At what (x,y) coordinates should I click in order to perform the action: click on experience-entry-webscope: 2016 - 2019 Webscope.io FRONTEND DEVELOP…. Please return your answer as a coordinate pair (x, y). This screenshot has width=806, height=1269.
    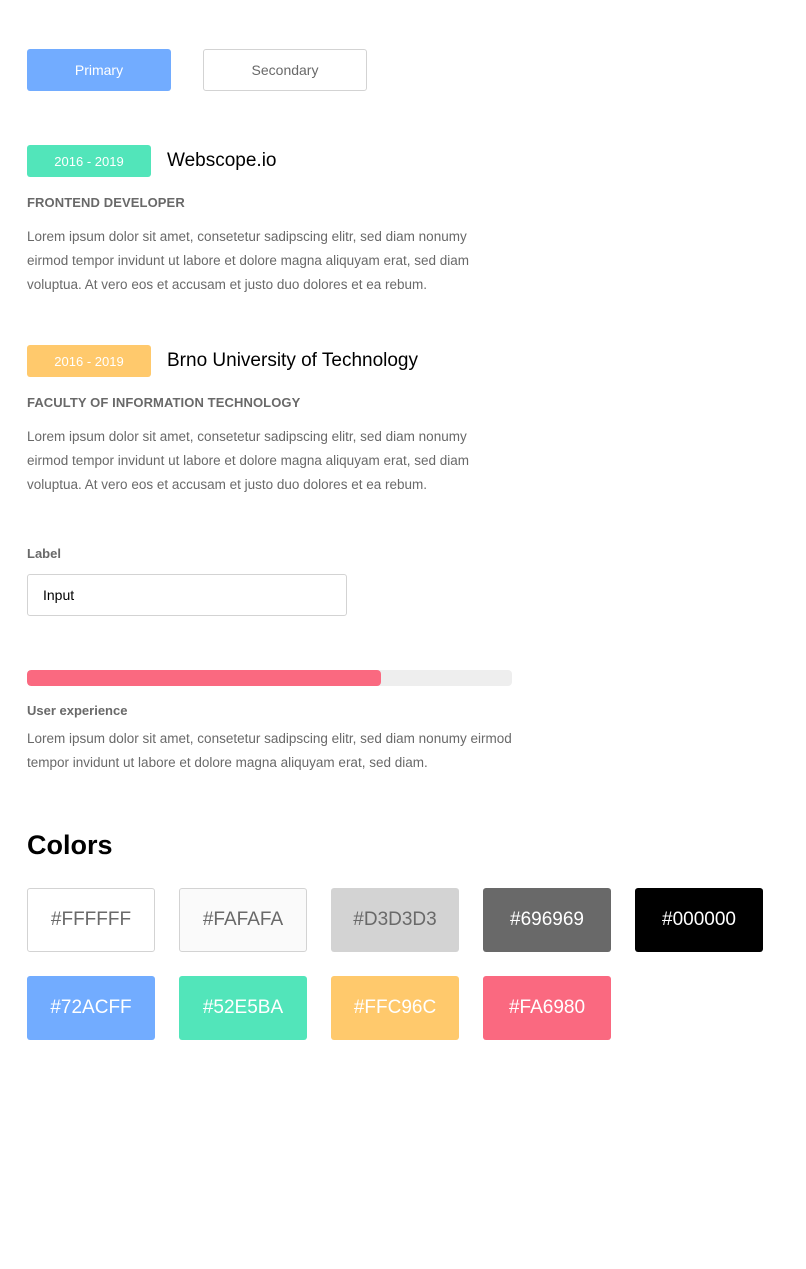
    Looking at the image, I should click on (267, 221).